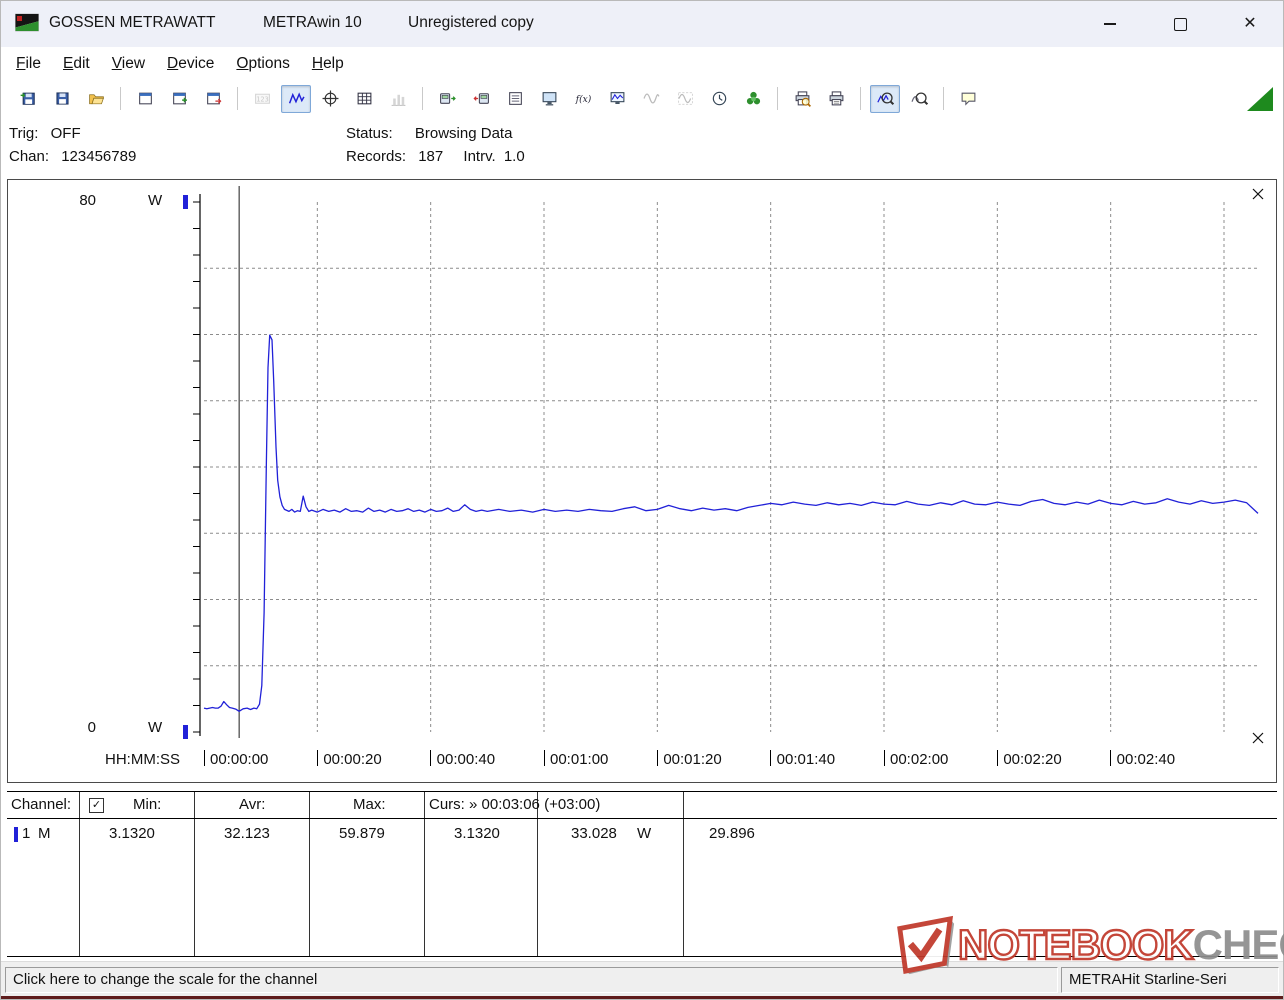  What do you see at coordinates (968, 99) in the screenshot?
I see `annotation-button` at bounding box center [968, 99].